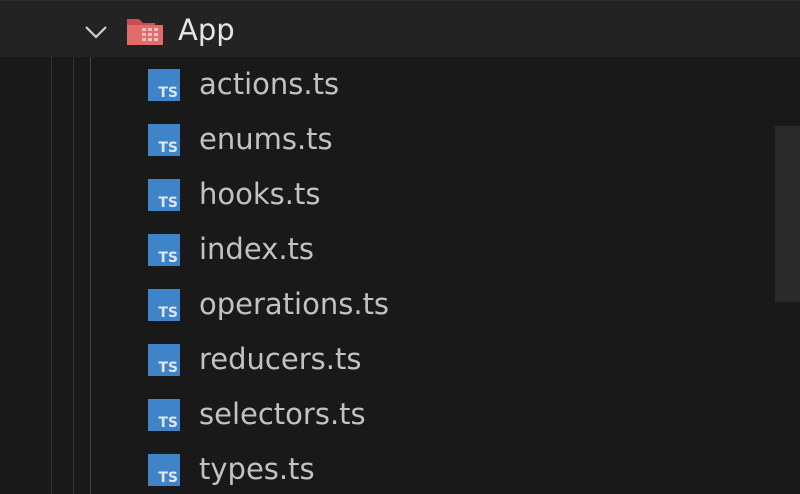  I want to click on folder-open-icon, so click(145, 32).